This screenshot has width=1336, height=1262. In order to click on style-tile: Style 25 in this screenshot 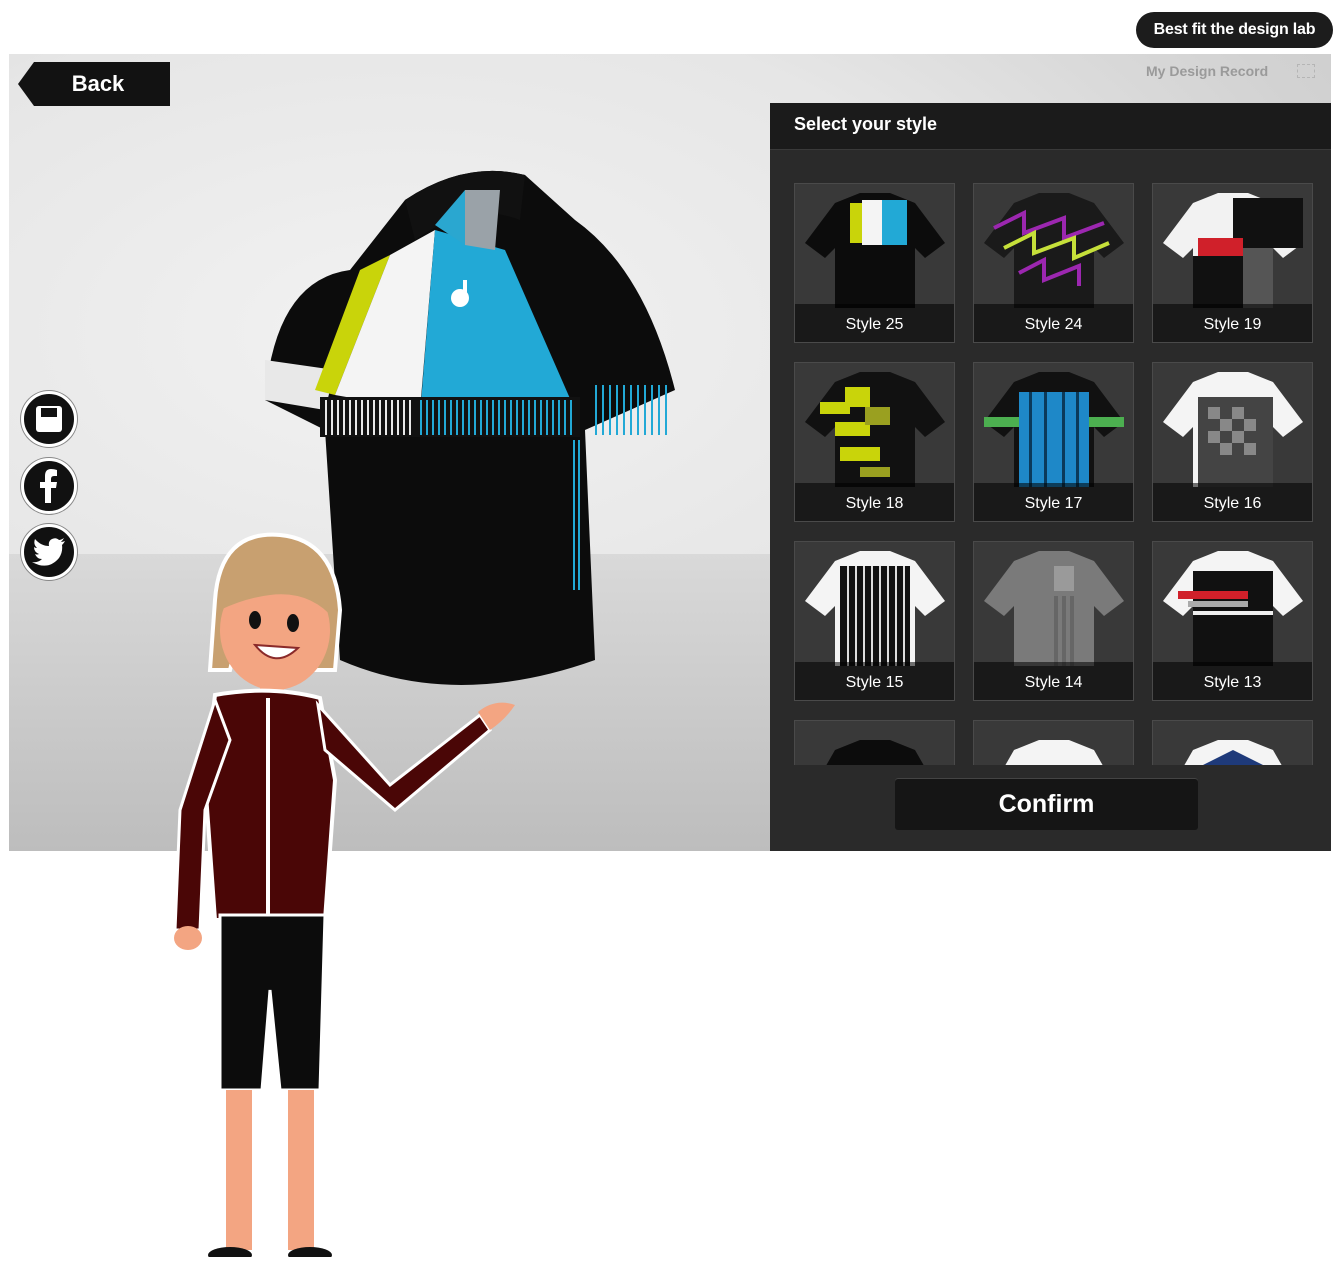, I will do `click(874, 263)`.